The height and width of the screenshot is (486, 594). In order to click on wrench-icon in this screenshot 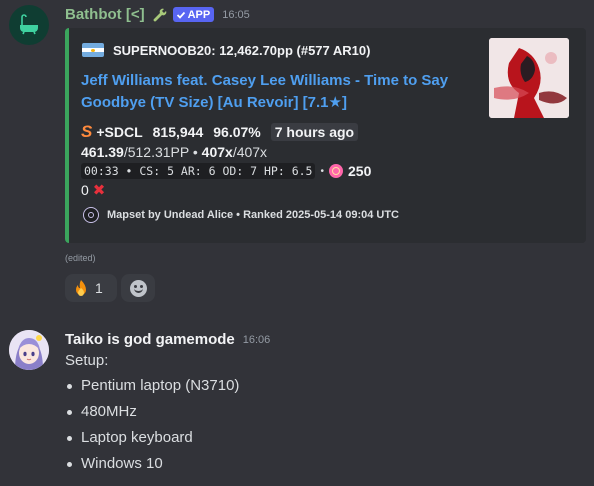, I will do `click(159, 14)`.